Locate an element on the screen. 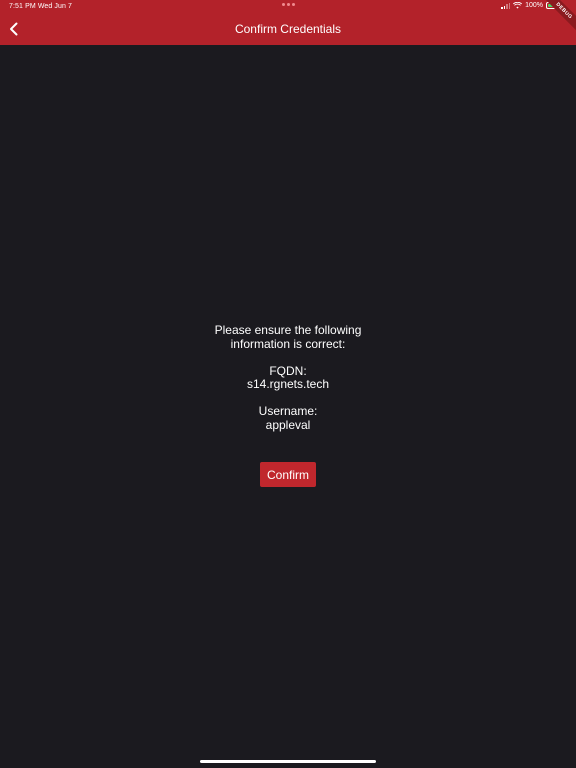 Image resolution: width=576 pixels, height=768 pixels. fqdn-label: FQDN: is located at coordinates (288, 370).